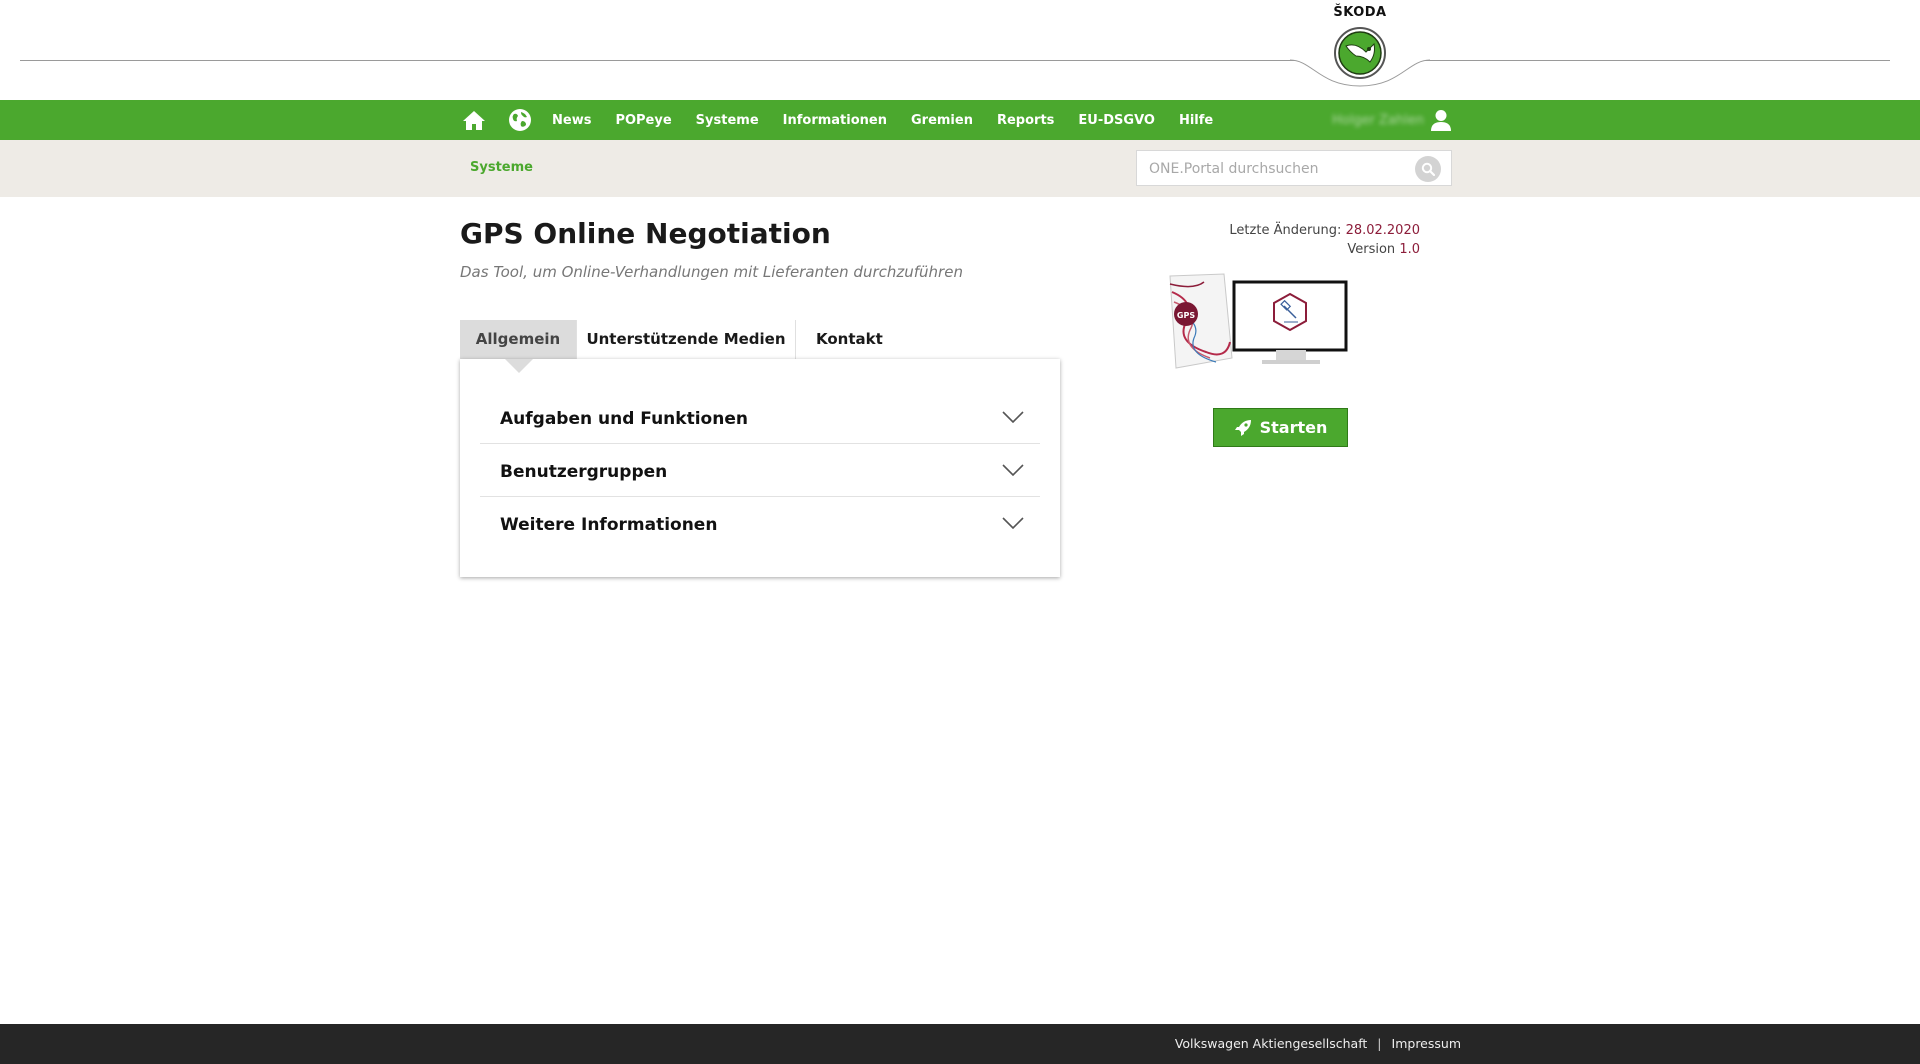  What do you see at coordinates (960, 50) in the screenshot?
I see `top-header: ŠKODA` at bounding box center [960, 50].